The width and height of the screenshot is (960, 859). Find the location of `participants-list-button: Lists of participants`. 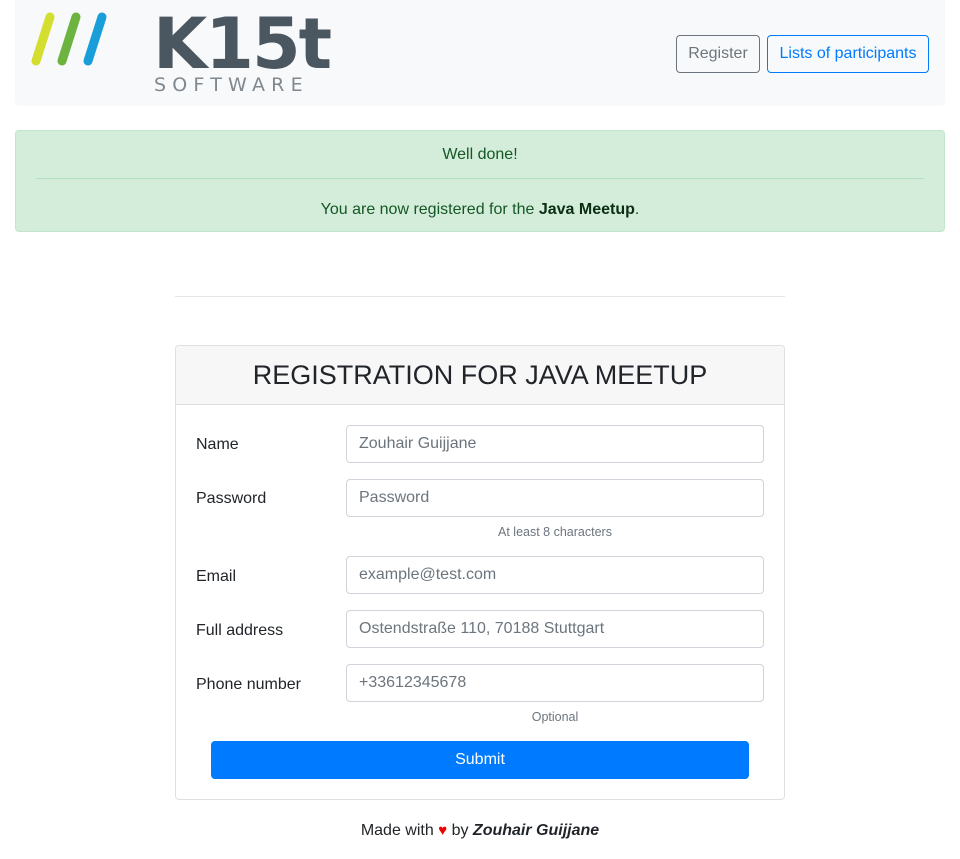

participants-list-button: Lists of participants is located at coordinates (848, 54).